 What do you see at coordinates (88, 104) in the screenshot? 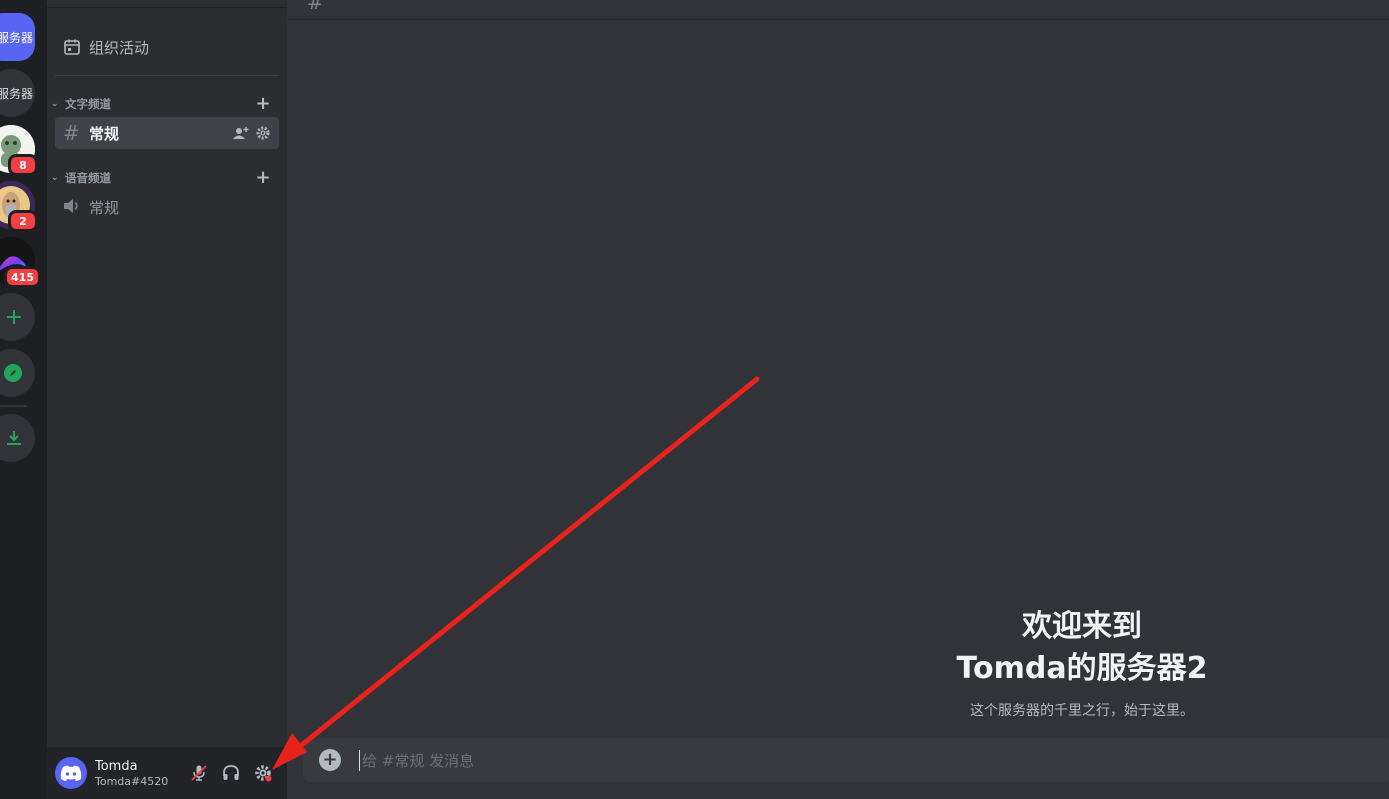
I see `category-label: 文字频道` at bounding box center [88, 104].